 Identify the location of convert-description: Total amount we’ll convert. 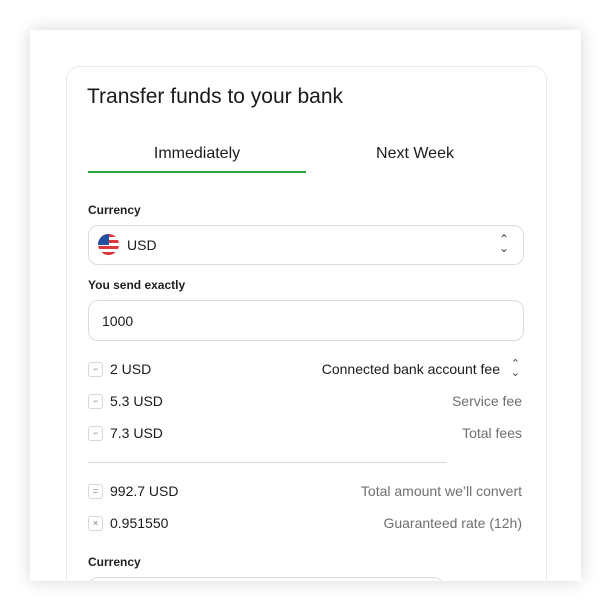
(441, 491).